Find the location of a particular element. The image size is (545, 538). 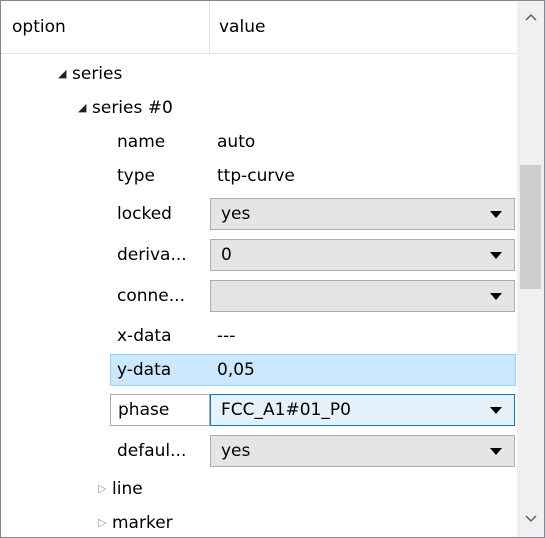

property-row-locked: locked yes is located at coordinates (259, 214).